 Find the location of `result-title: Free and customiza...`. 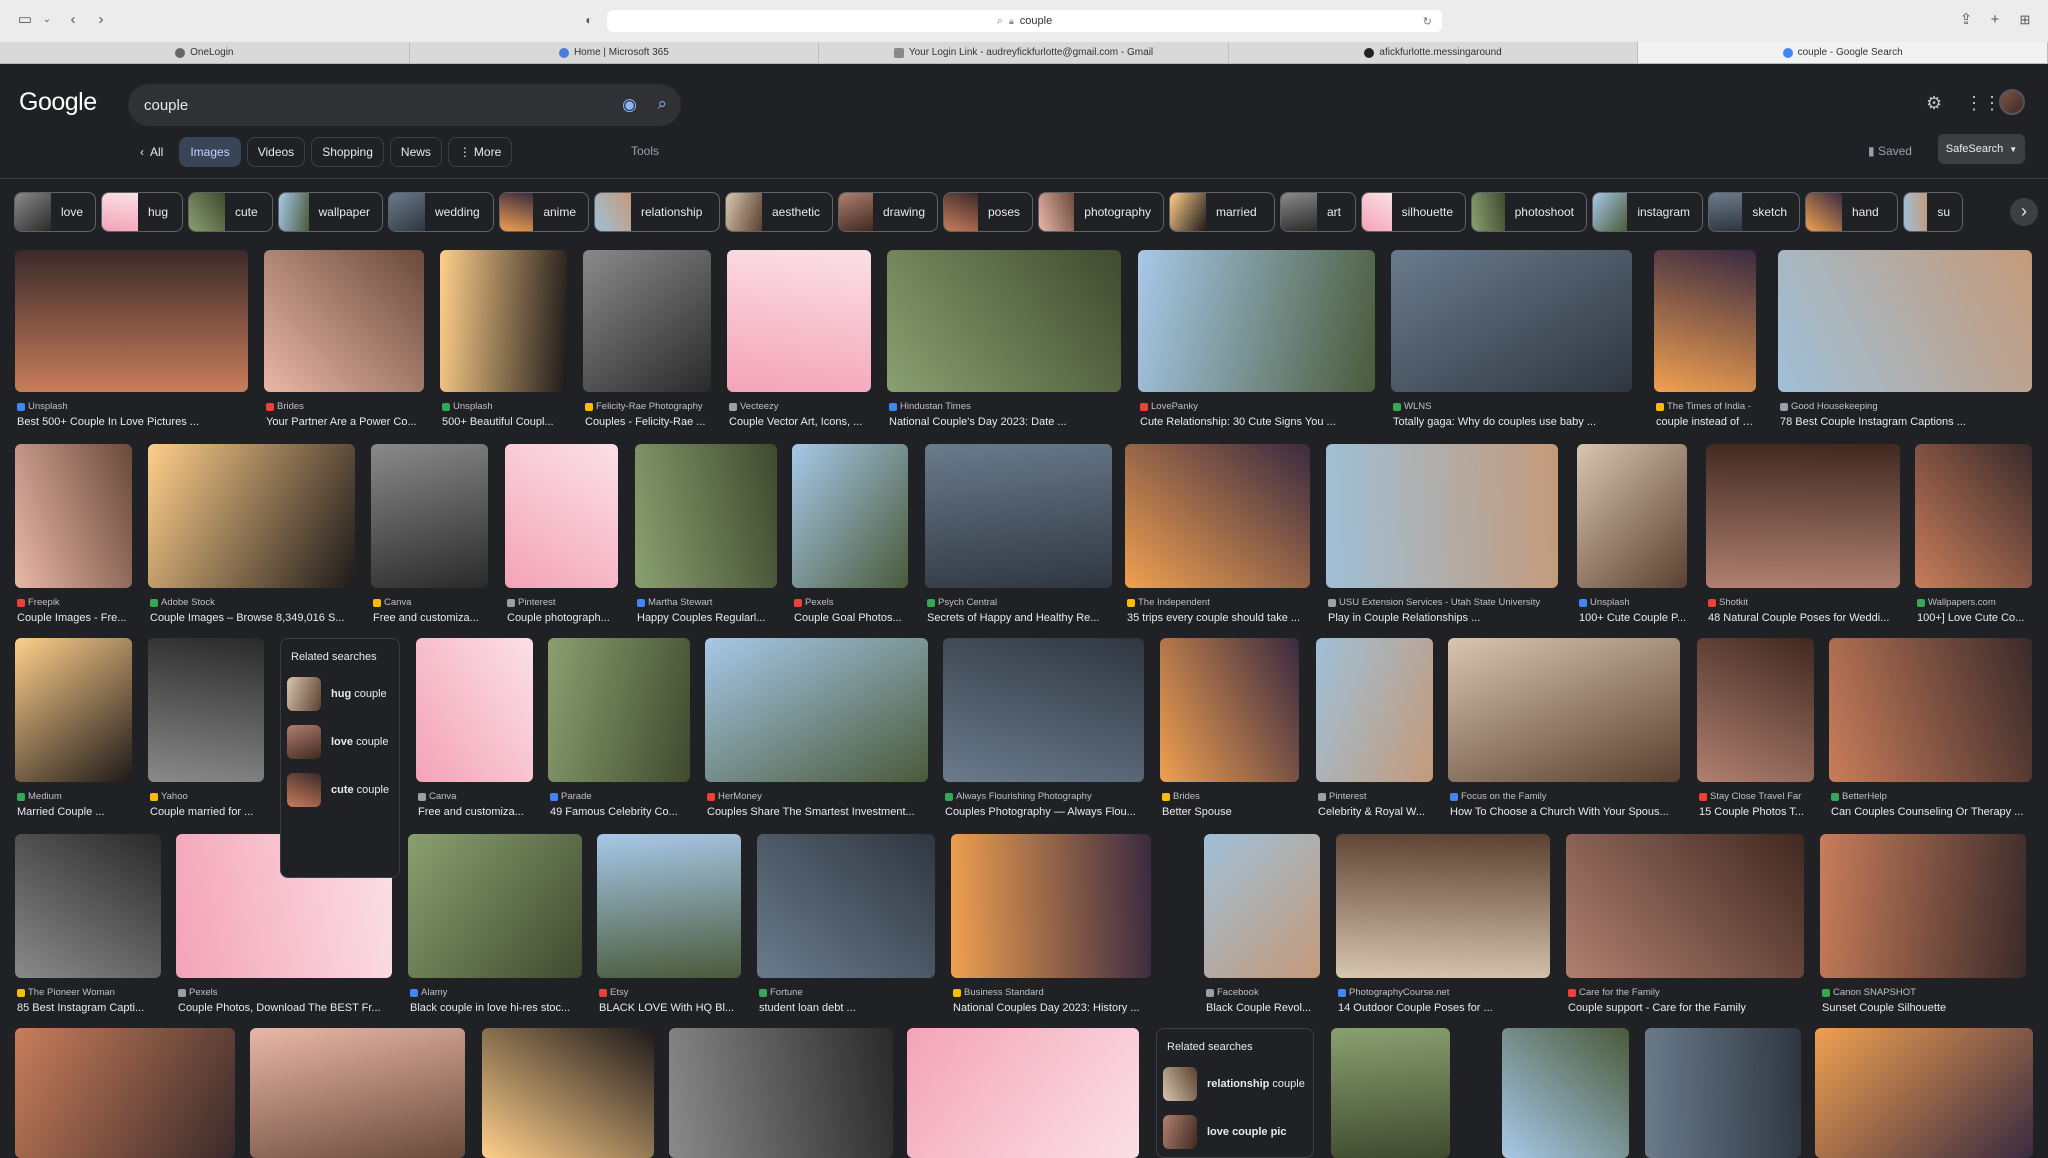

result-title: Free and customiza... is located at coordinates (430, 618).